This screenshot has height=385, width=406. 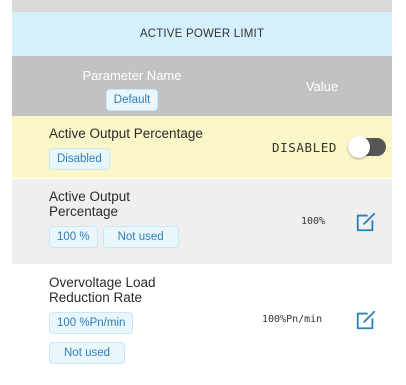 I want to click on default-chips: 100 %Pn/min Not used, so click(x=140, y=338).